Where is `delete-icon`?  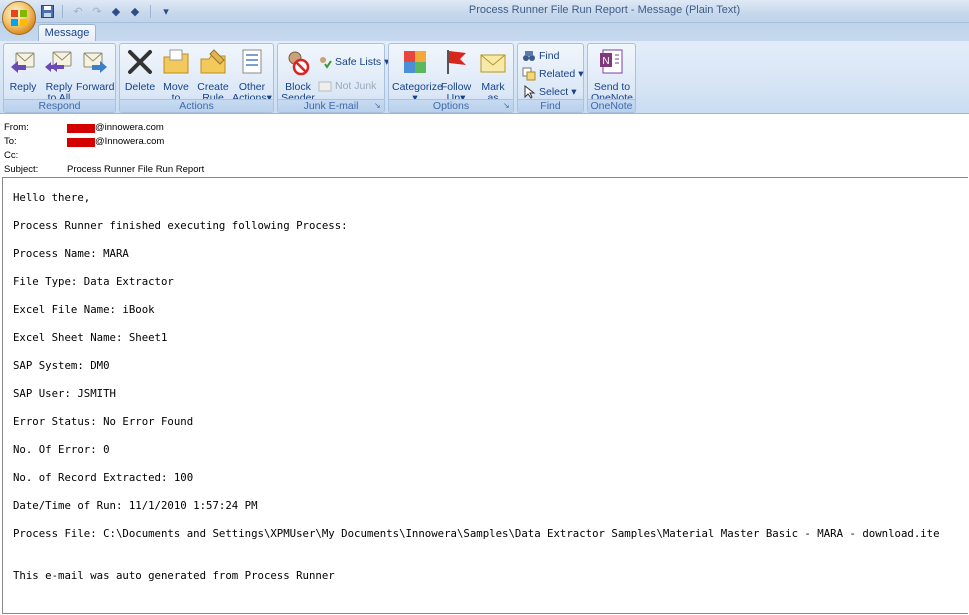
delete-icon is located at coordinates (140, 62).